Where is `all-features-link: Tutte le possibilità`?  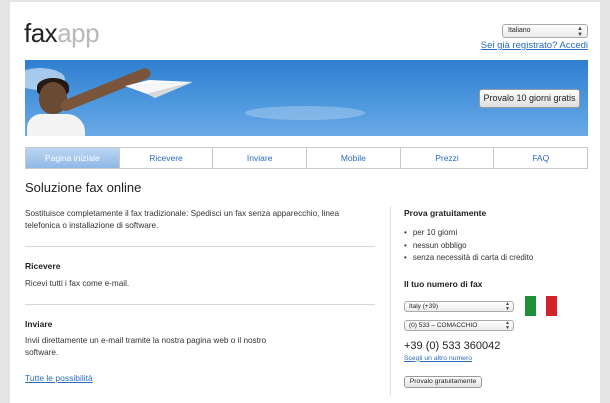
all-features-link: Tutte le possibilità is located at coordinates (200, 378).